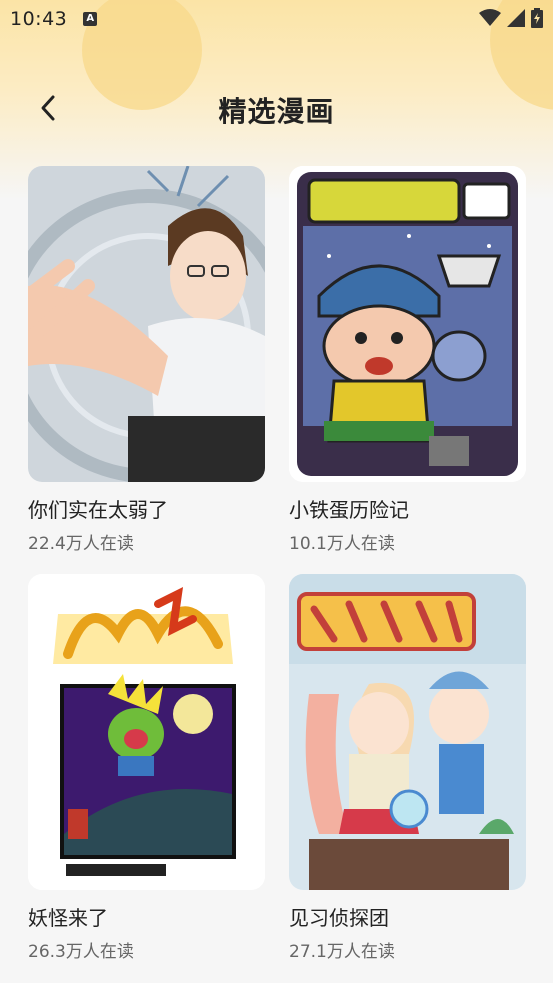  What do you see at coordinates (90, 19) in the screenshot?
I see `notification-icon: A` at bounding box center [90, 19].